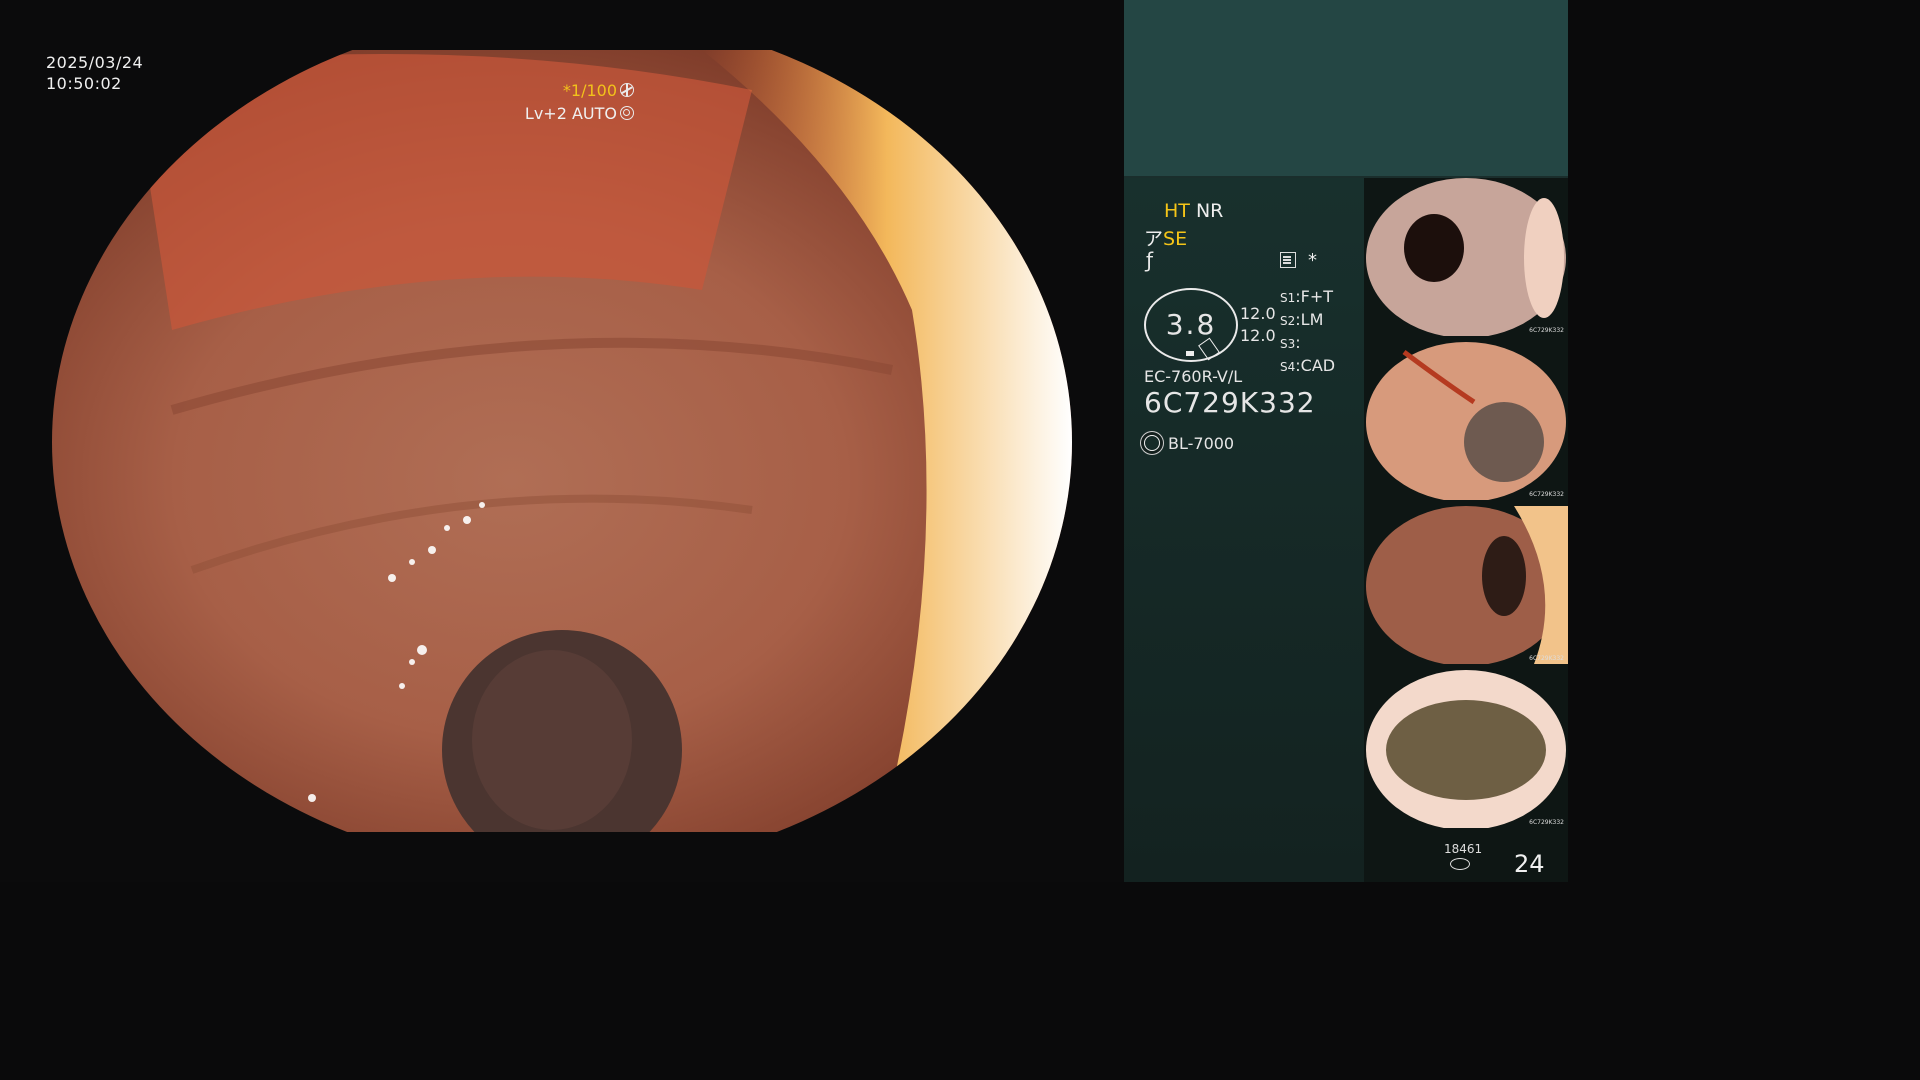  Describe the element at coordinates (95, 62) in the screenshot. I see `date-text: 2025/03/24` at that location.